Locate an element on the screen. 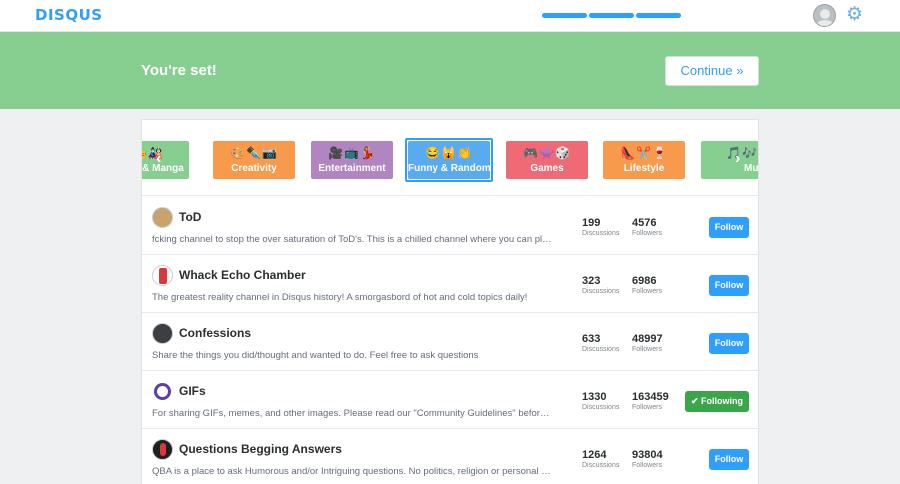  category-anime-manga: 🎭🎎 & Manga is located at coordinates (167, 160).